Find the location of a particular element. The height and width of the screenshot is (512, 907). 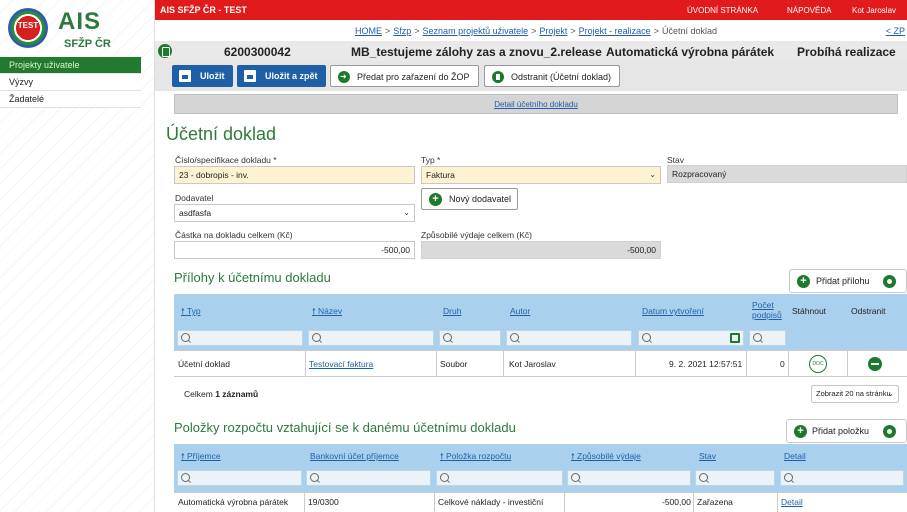

total-prefix: Celkem is located at coordinates (198, 394).